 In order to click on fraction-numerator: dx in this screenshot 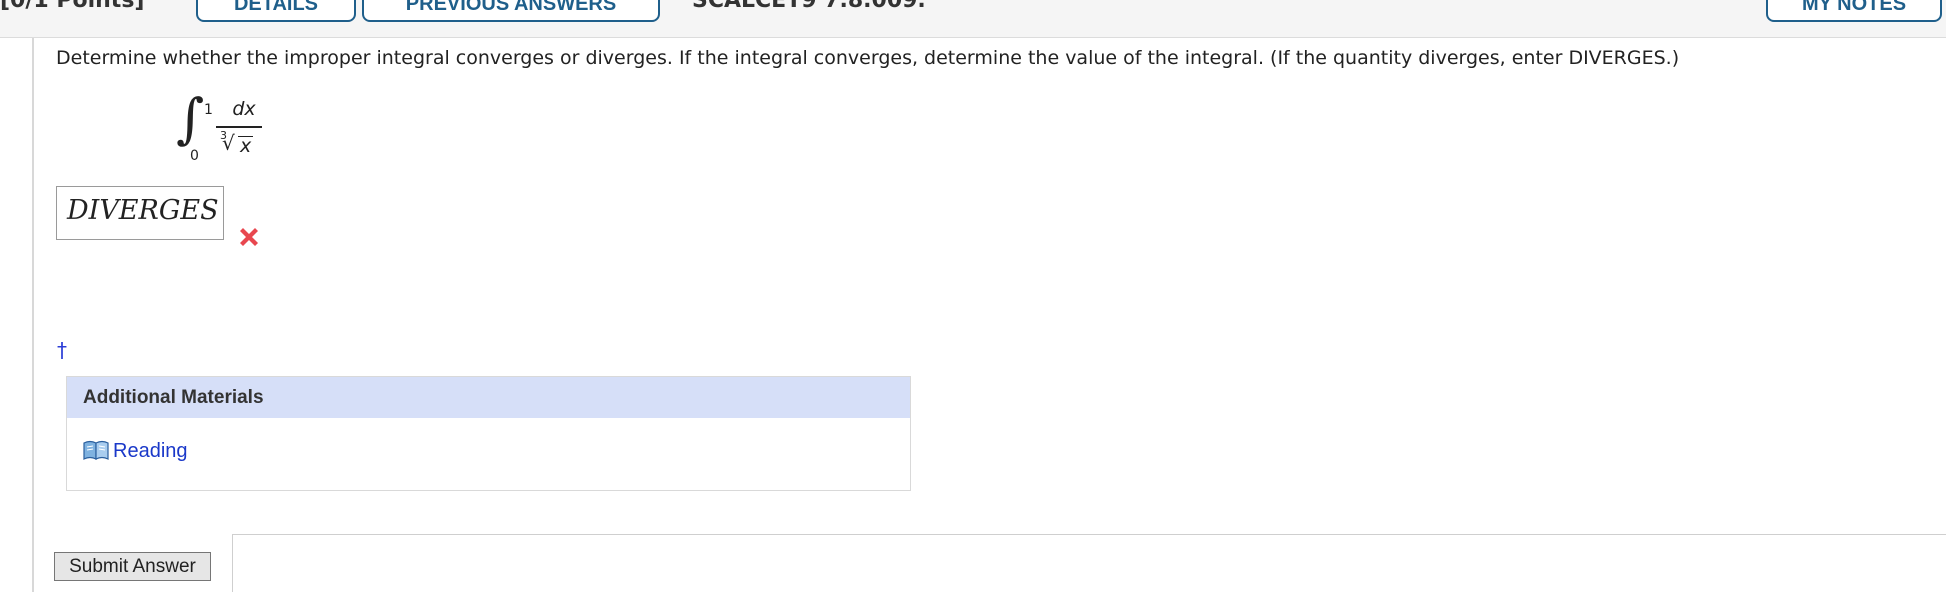, I will do `click(244, 109)`.